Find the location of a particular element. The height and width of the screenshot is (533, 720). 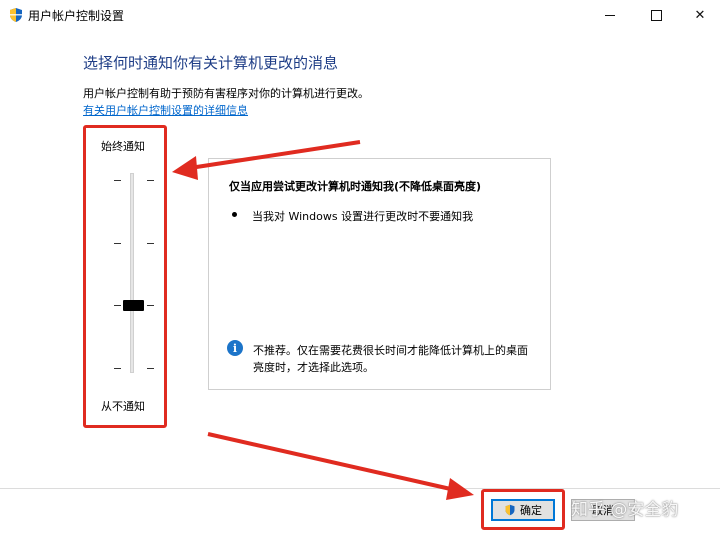

arrow-to-ok is located at coordinates (331, 462).